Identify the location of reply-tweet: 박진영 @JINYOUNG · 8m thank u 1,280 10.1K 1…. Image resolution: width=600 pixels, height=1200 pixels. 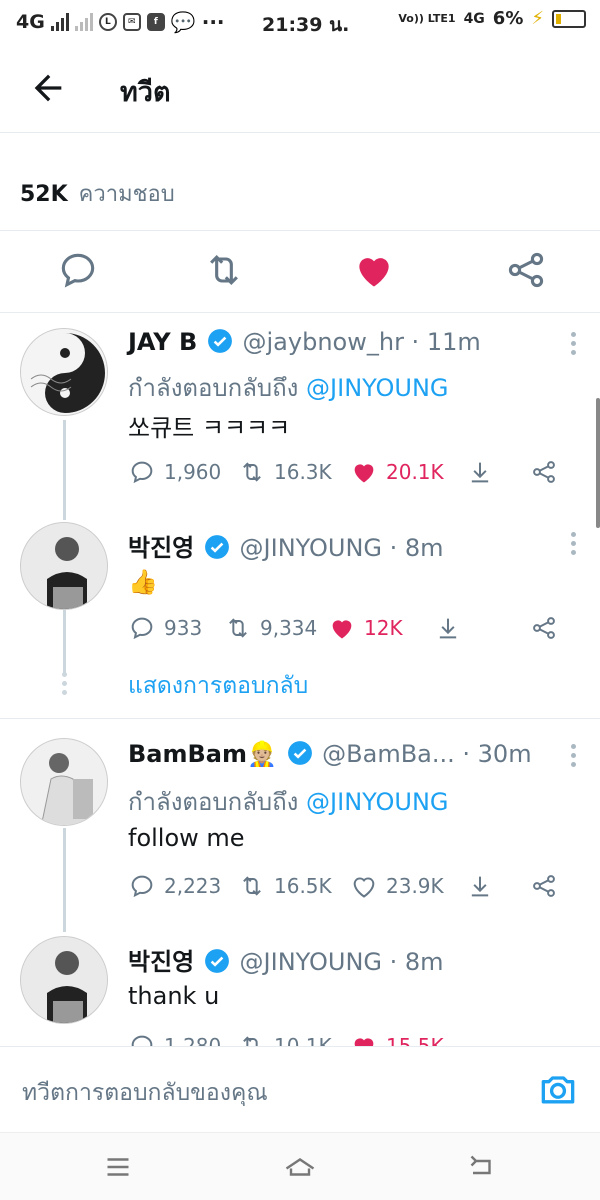
(300, 986).